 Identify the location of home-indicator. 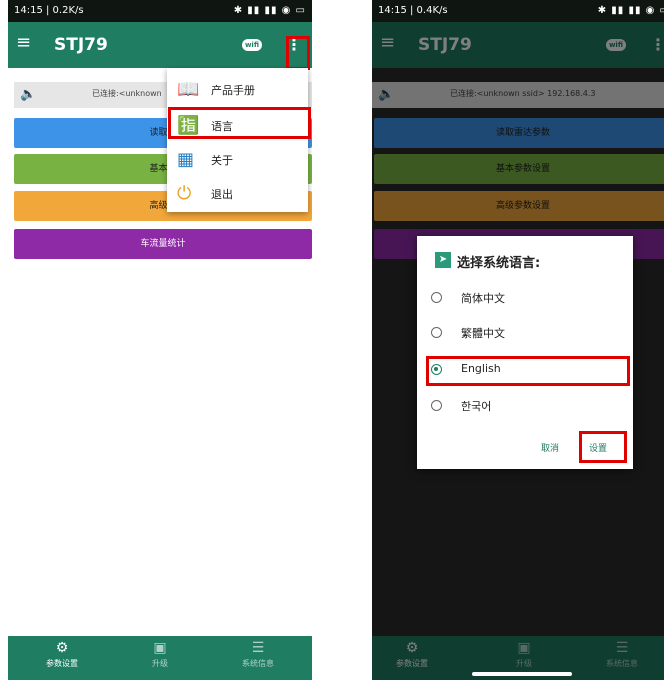
(522, 674).